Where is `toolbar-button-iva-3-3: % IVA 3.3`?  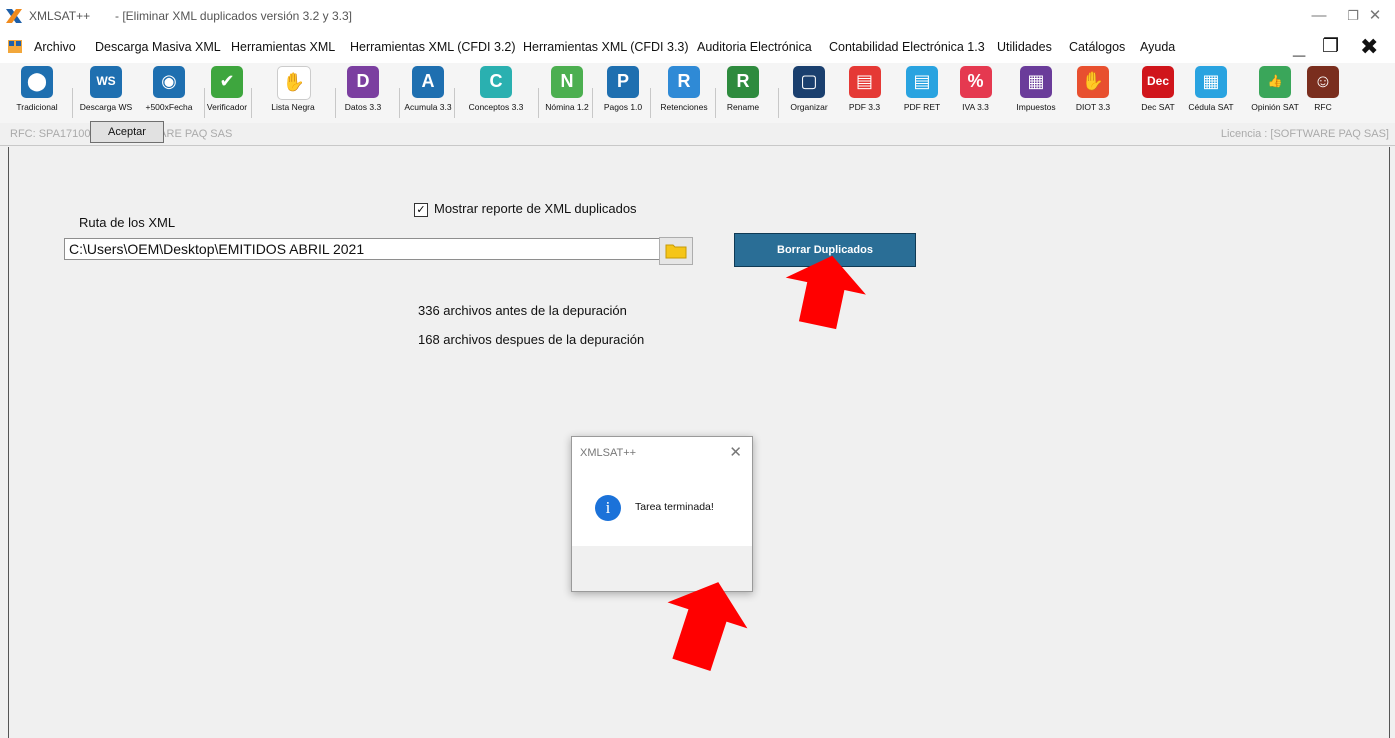 toolbar-button-iva-3-3: % IVA 3.3 is located at coordinates (975, 93).